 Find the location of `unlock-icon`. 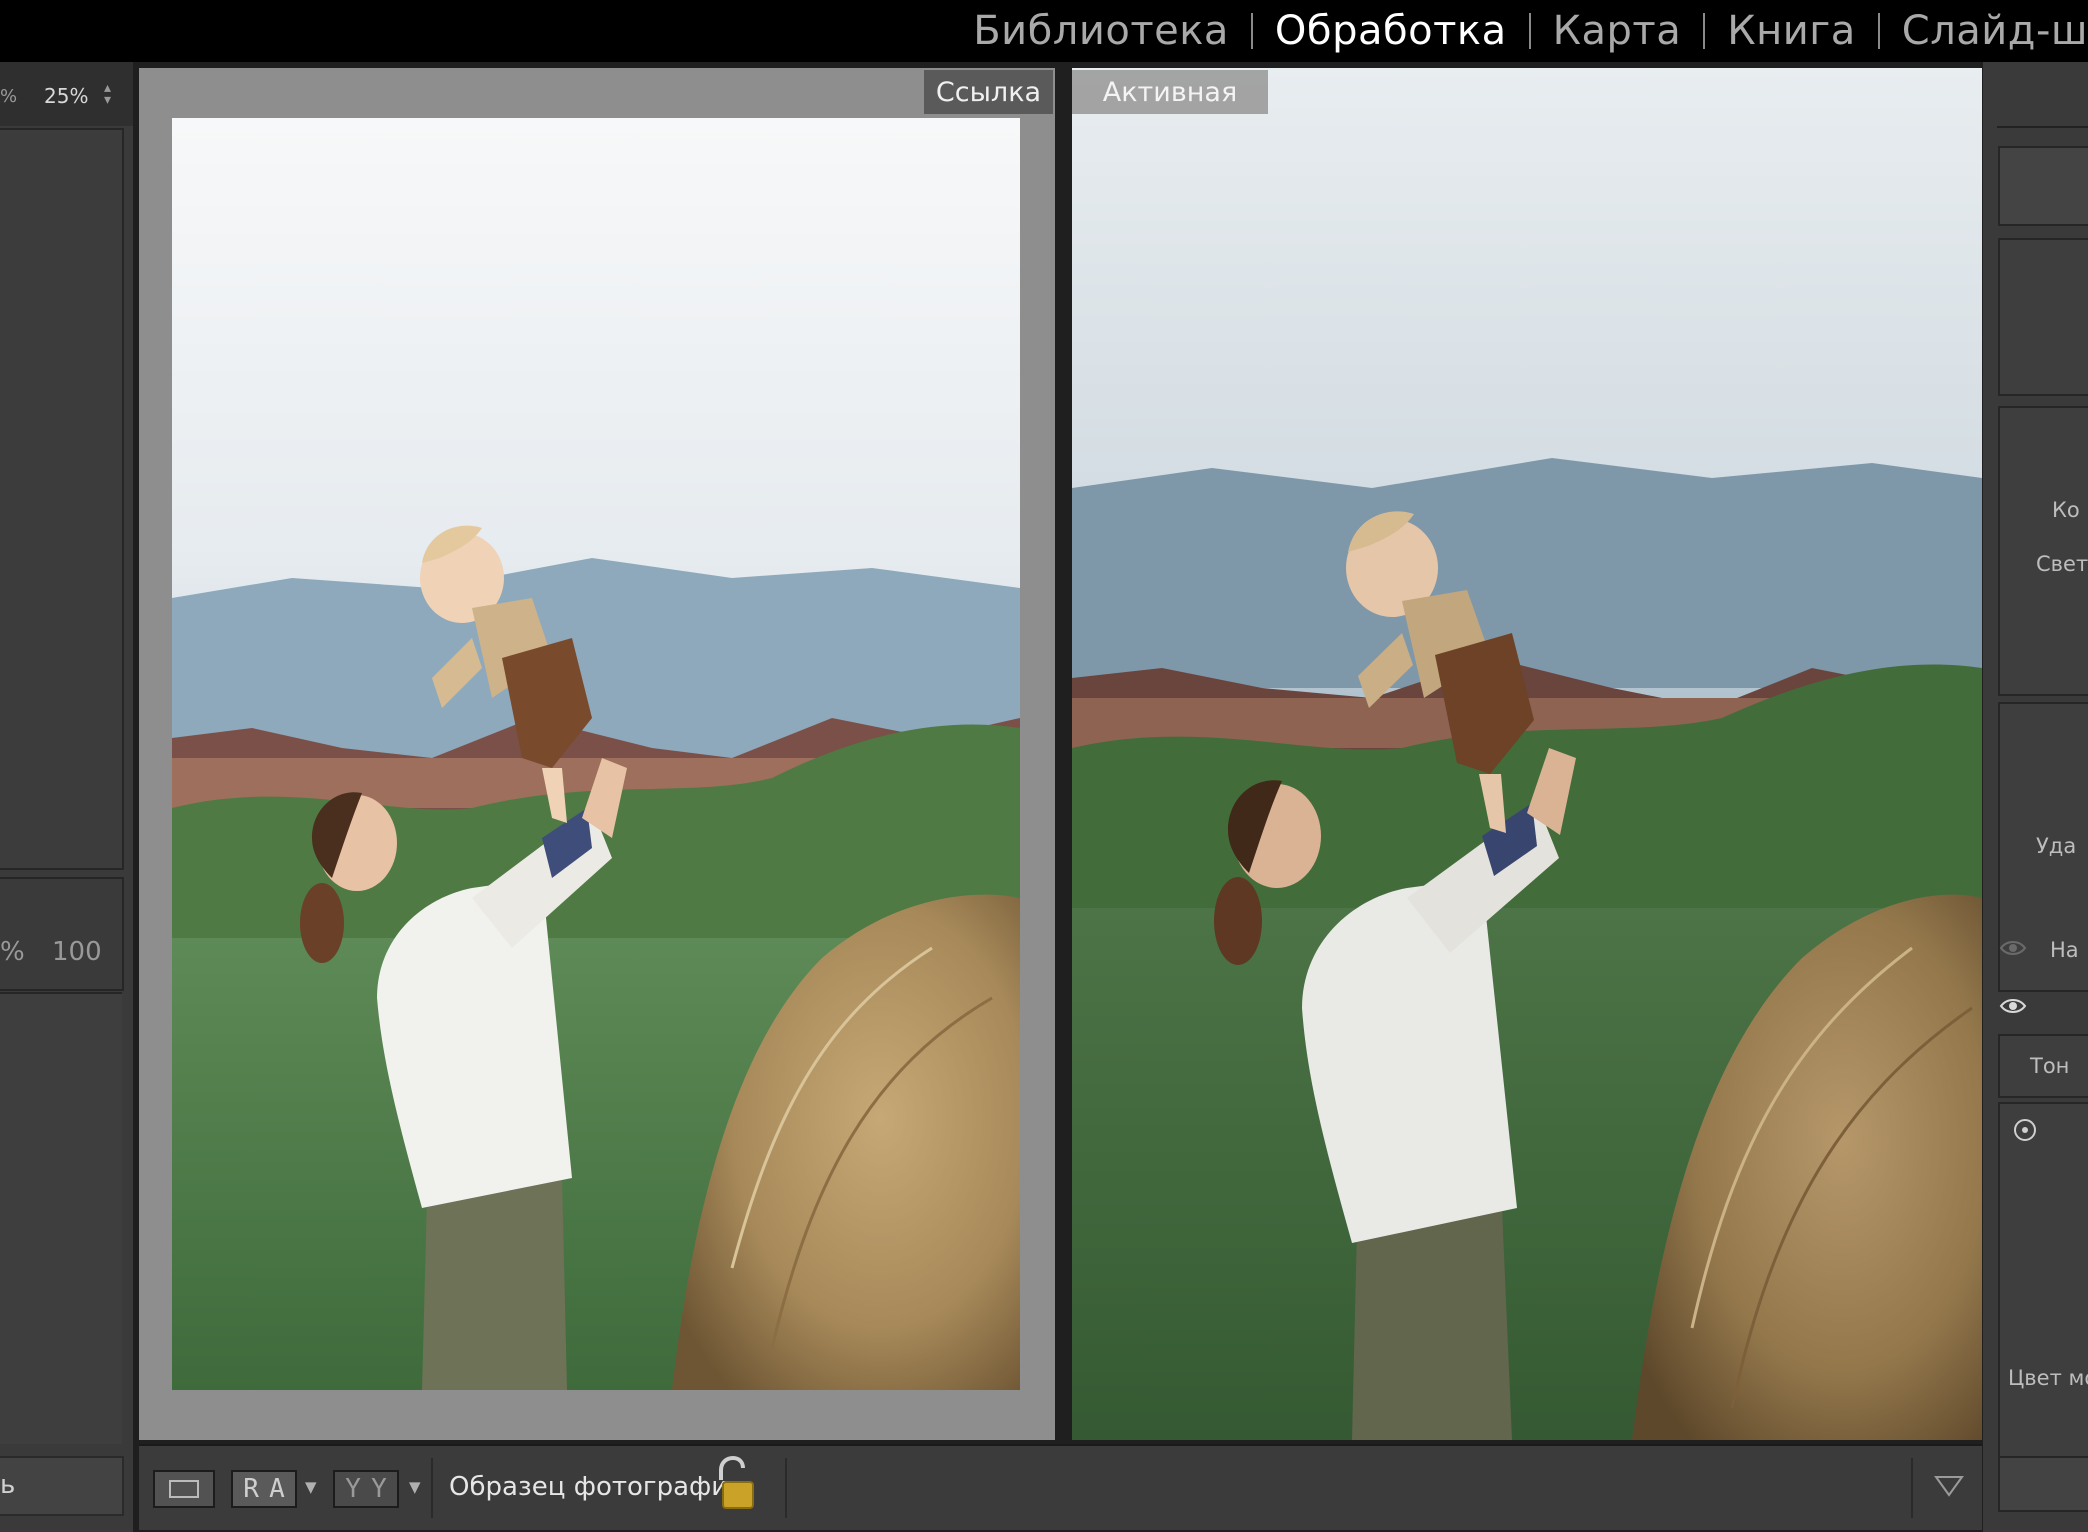

unlock-icon is located at coordinates (735, 1484).